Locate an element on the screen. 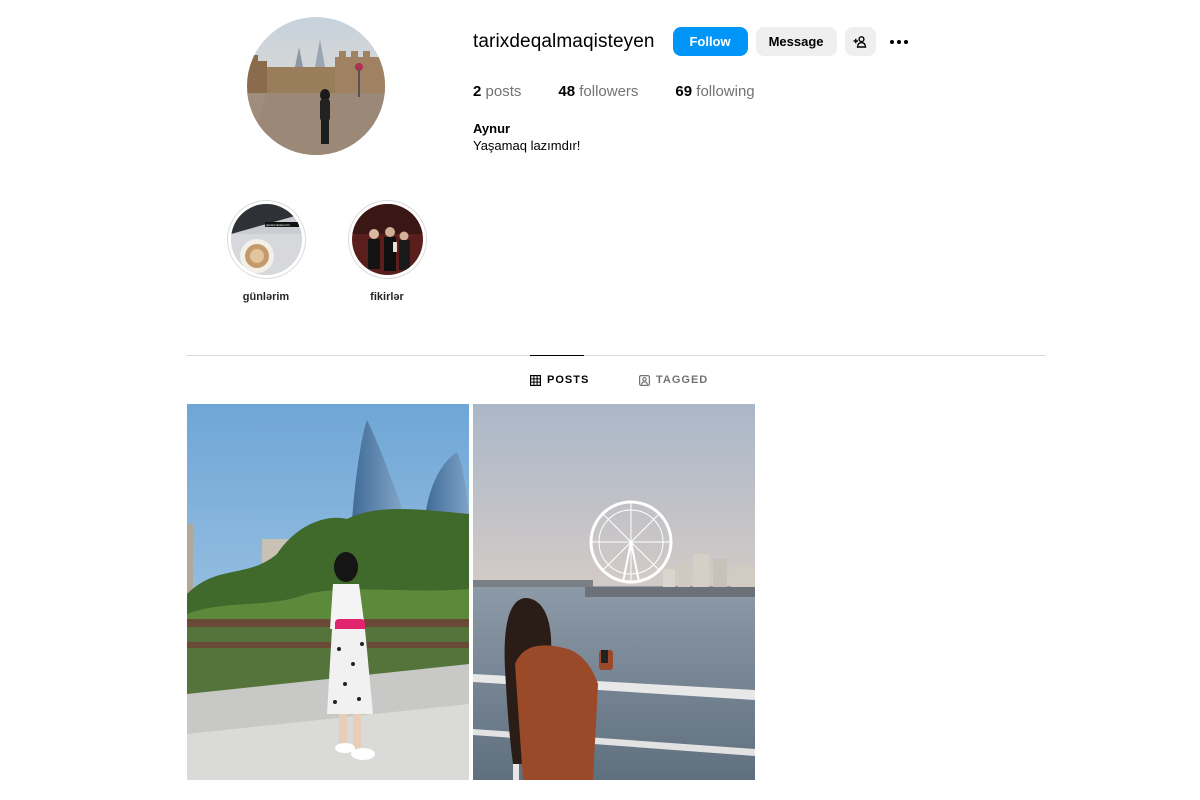 The height and width of the screenshot is (800, 1200). post-photo-flame-towers is located at coordinates (328, 592).